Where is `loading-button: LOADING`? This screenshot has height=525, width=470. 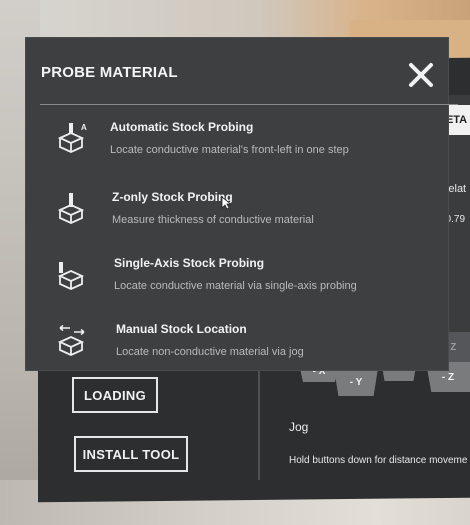
loading-button: LOADING is located at coordinates (115, 395).